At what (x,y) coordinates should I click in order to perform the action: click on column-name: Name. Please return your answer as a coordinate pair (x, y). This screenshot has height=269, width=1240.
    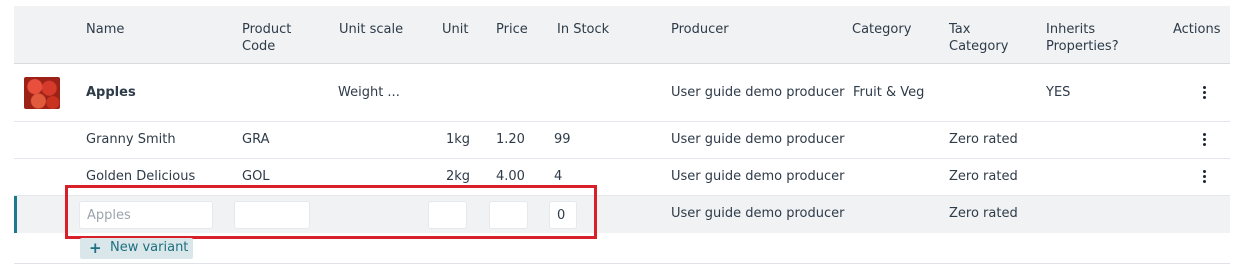
    Looking at the image, I should click on (105, 29).